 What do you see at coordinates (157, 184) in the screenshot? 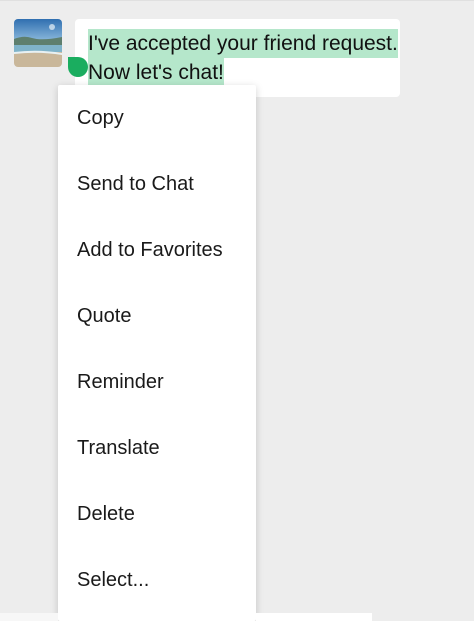
I see `menu-item-send-to-chat: Send to Chat` at bounding box center [157, 184].